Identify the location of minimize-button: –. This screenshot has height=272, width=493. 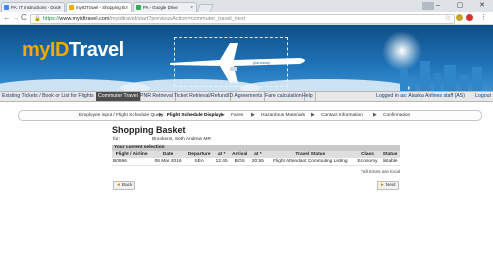
(438, 6).